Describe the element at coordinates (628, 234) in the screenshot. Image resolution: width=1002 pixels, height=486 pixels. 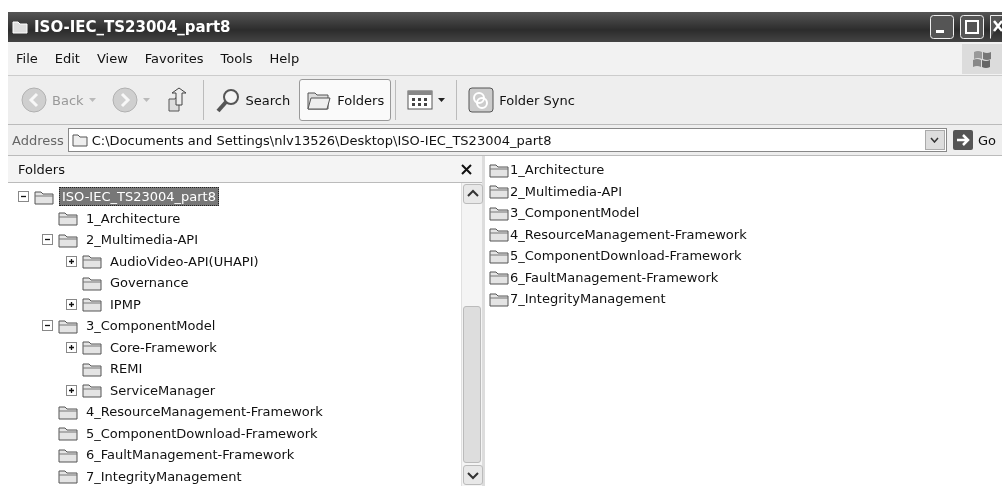
I see `folder-name: 4_ResourceManagement-Framework` at that location.